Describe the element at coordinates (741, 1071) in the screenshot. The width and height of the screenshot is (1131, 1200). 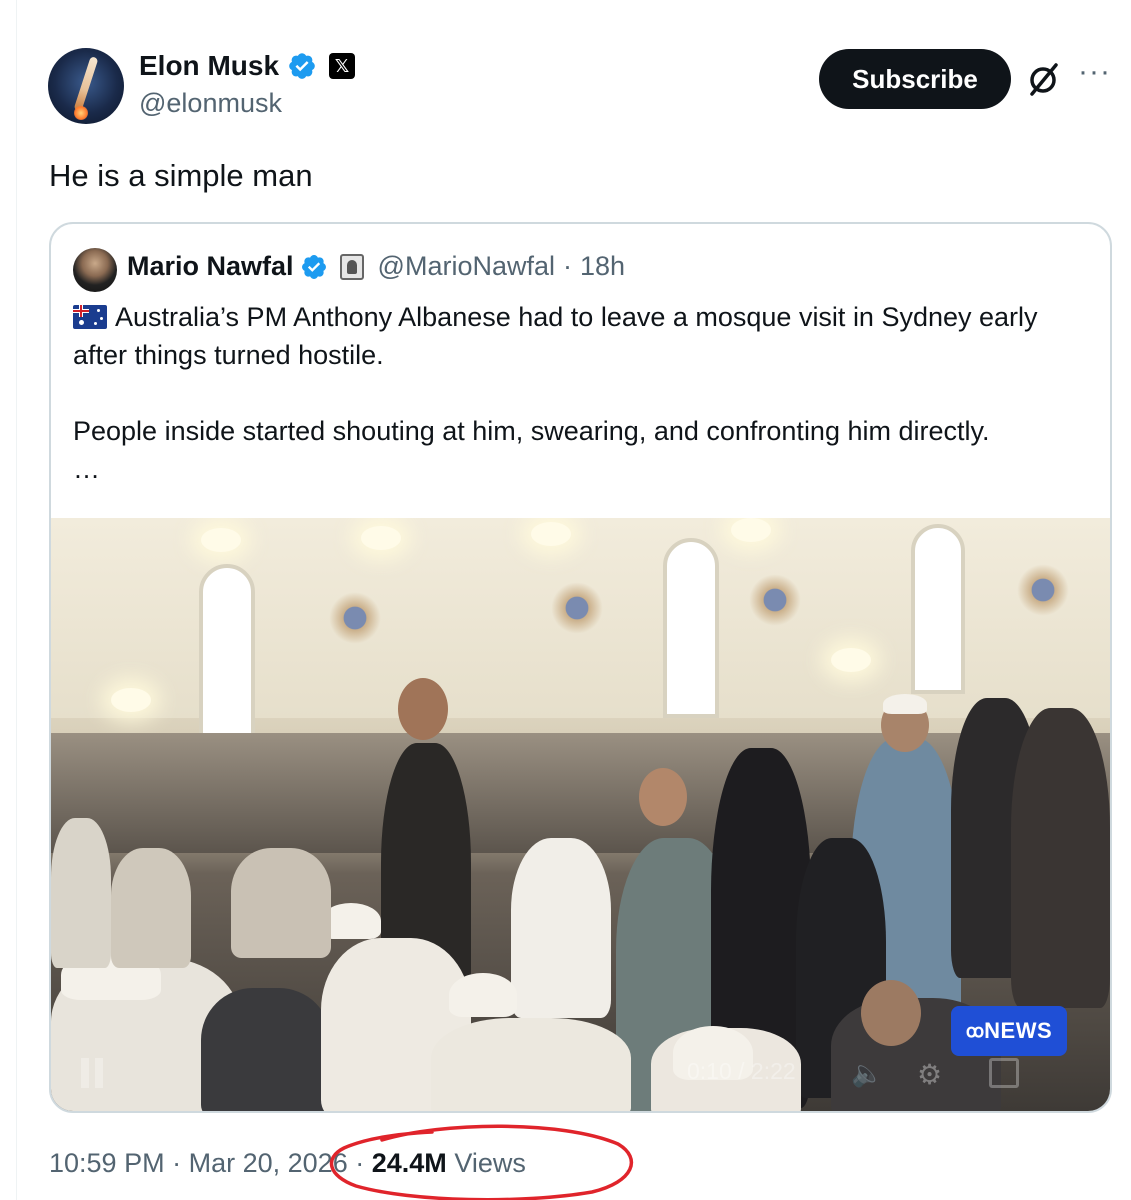
I see `video-time: 0:10 / 2:22` at that location.